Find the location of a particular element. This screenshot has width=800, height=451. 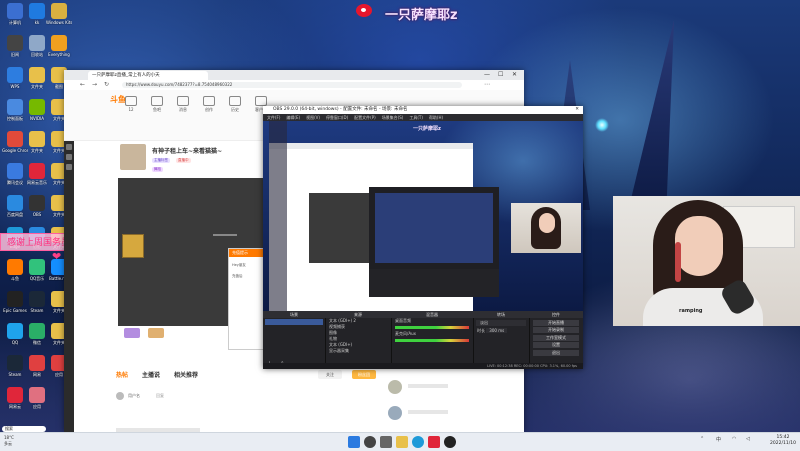

wallpaper-spire is located at coordinates (660, 120).